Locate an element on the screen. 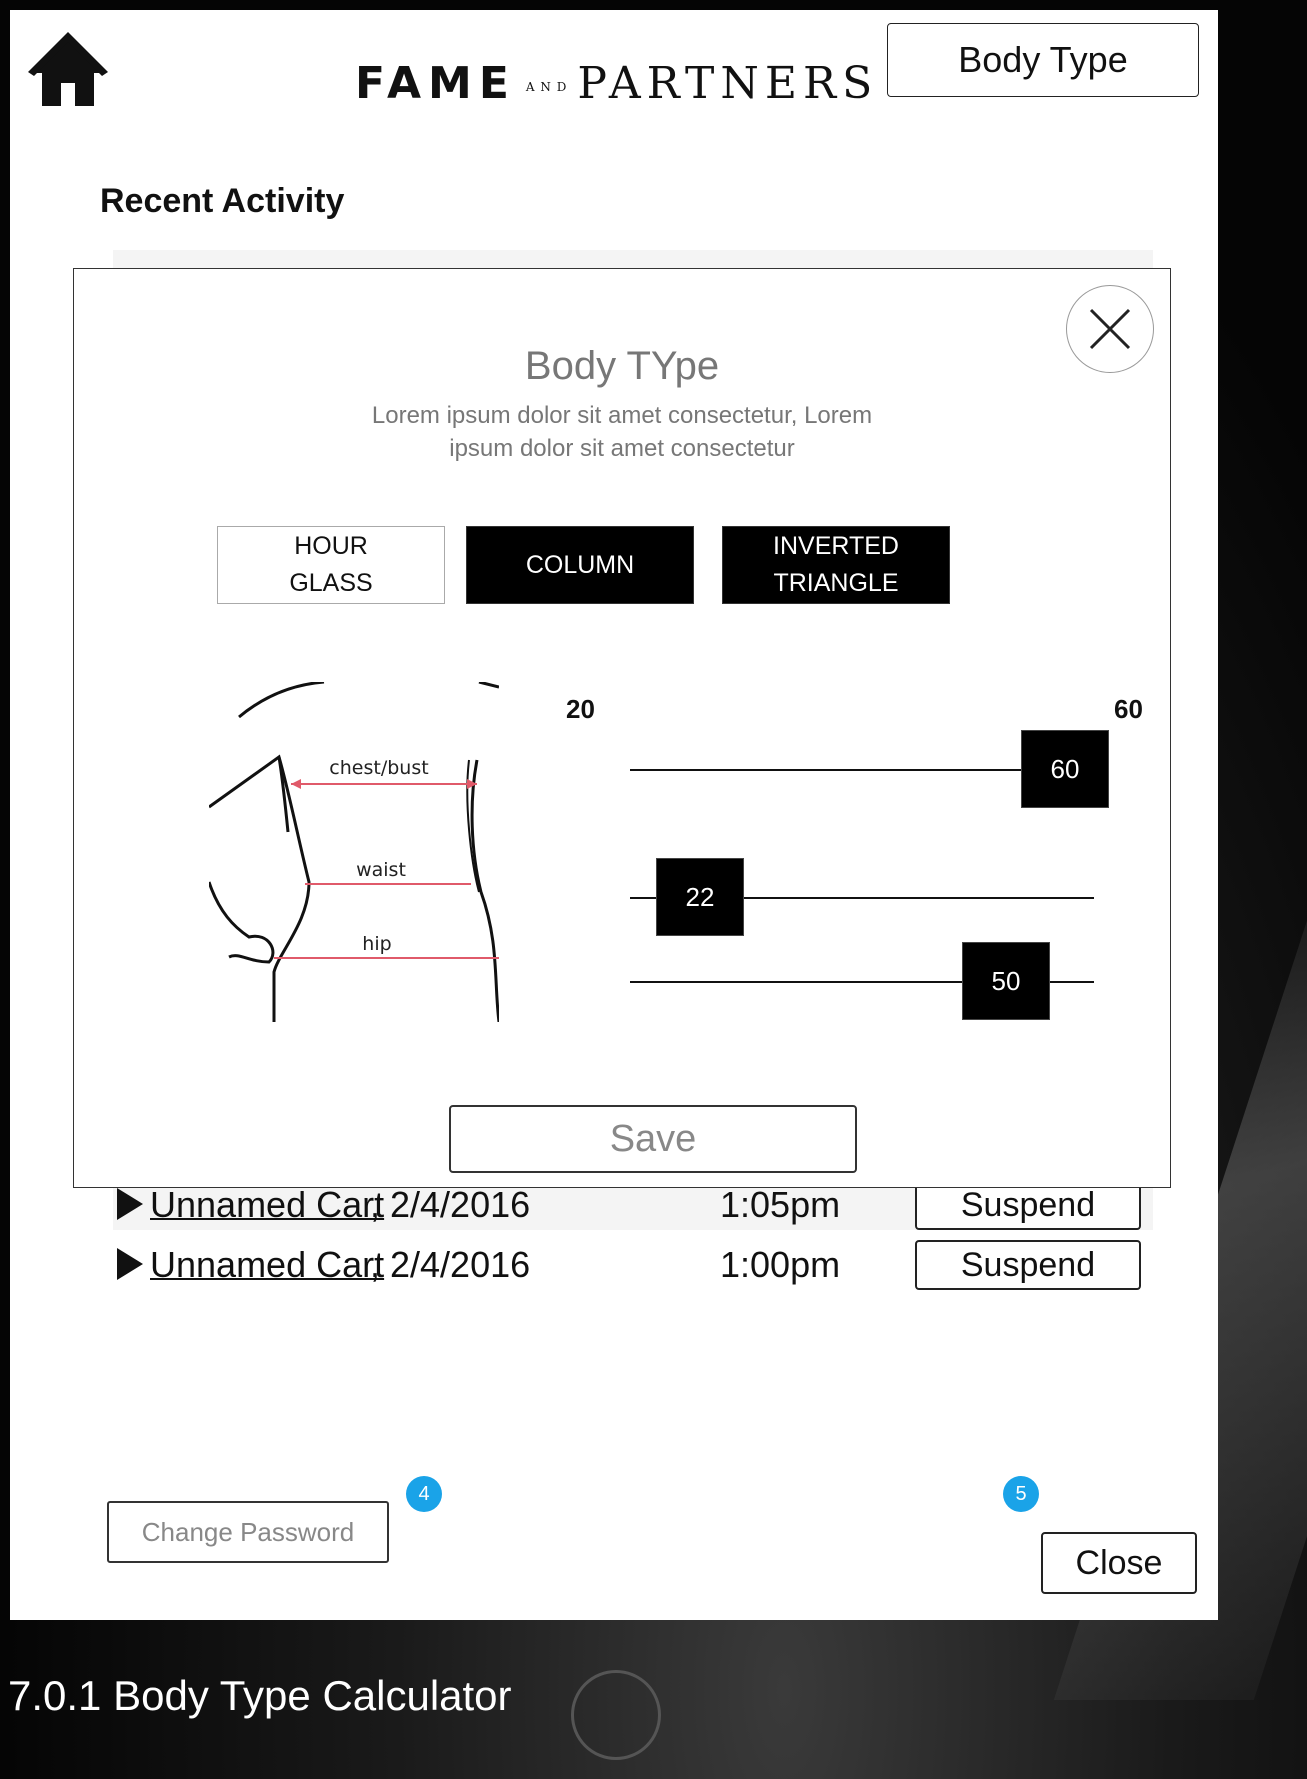 This screenshot has height=1779, width=1307. waist-label: waist is located at coordinates (381, 870).